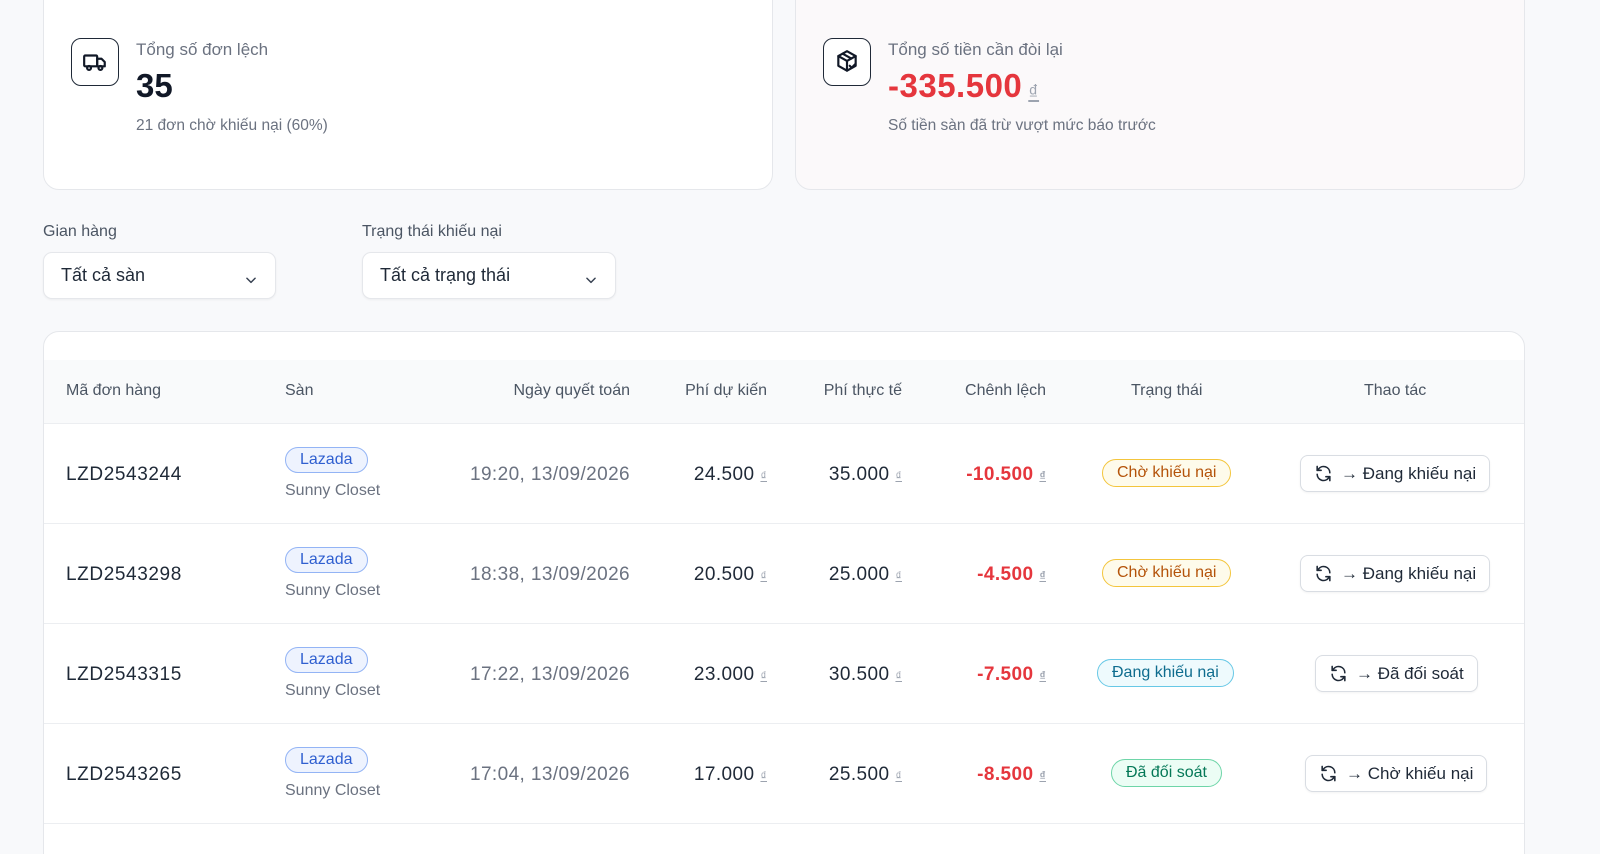  What do you see at coordinates (1167, 390) in the screenshot?
I see `col-status: Trạng thái` at bounding box center [1167, 390].